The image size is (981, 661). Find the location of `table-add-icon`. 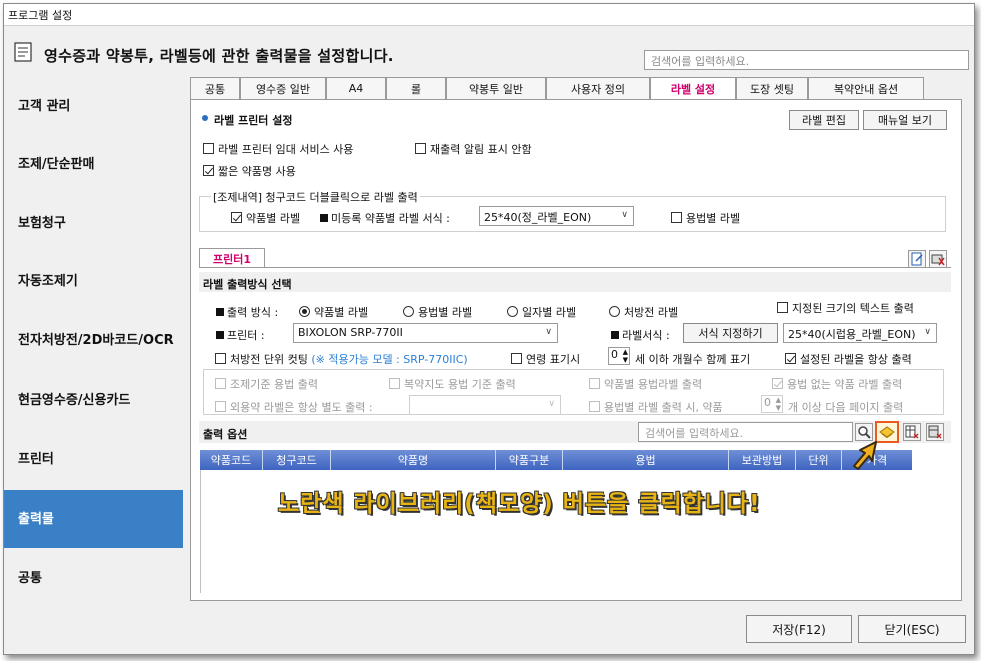

table-add-icon is located at coordinates (912, 432).